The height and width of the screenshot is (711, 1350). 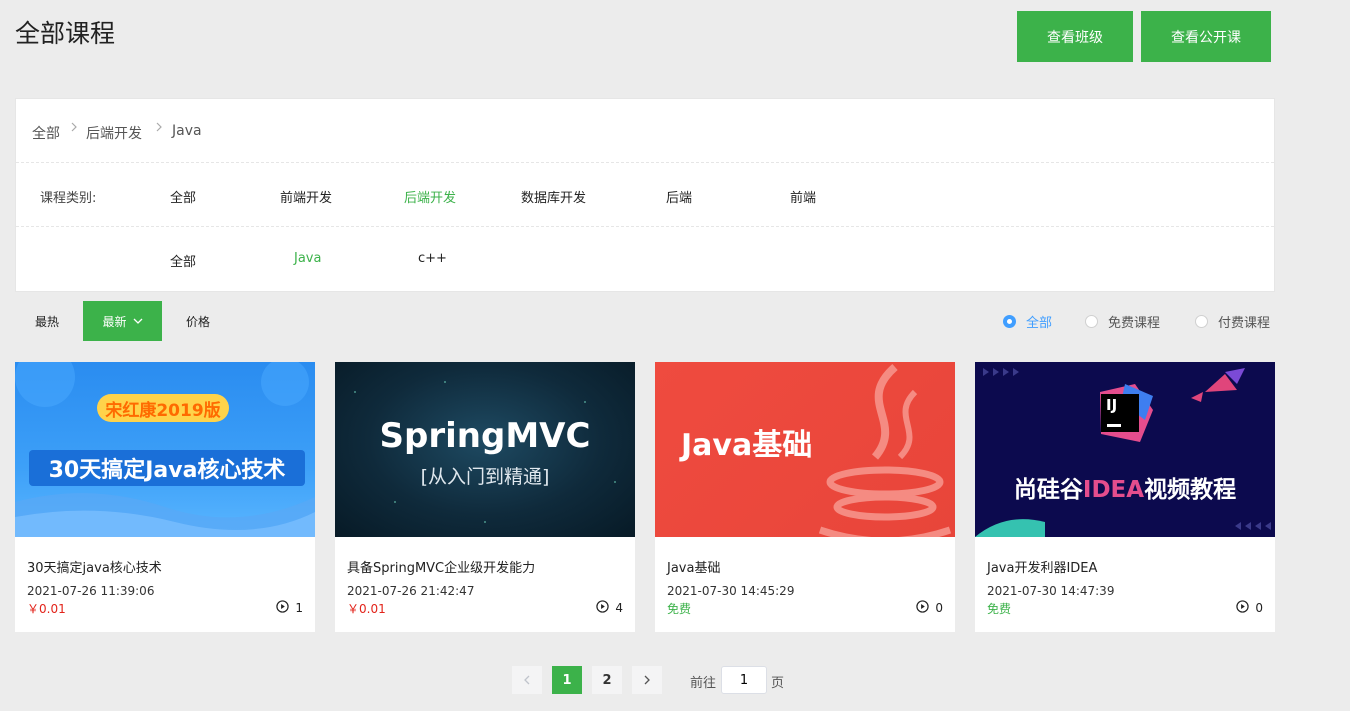 I want to click on course-title: Java开发利器IDEA, so click(x=1042, y=566).